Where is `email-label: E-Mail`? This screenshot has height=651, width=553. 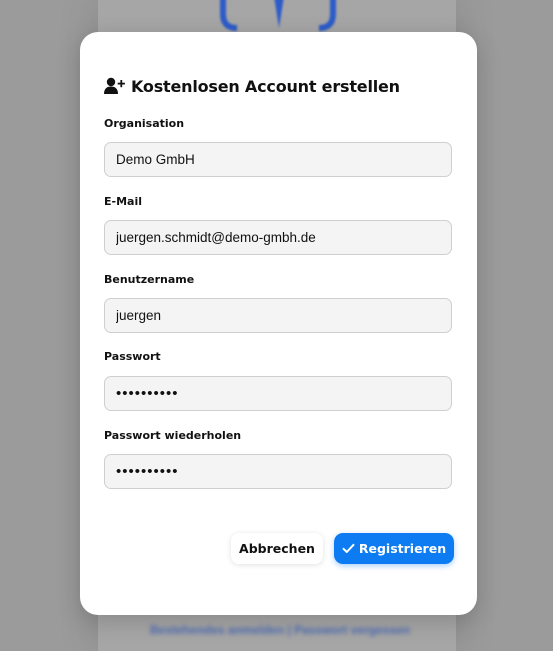 email-label: E-Mail is located at coordinates (123, 201).